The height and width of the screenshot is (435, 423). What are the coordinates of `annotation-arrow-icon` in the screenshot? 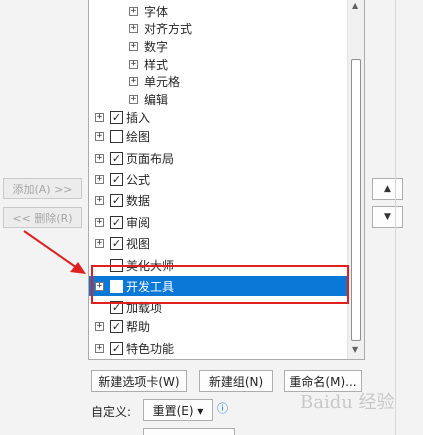 It's located at (54, 252).